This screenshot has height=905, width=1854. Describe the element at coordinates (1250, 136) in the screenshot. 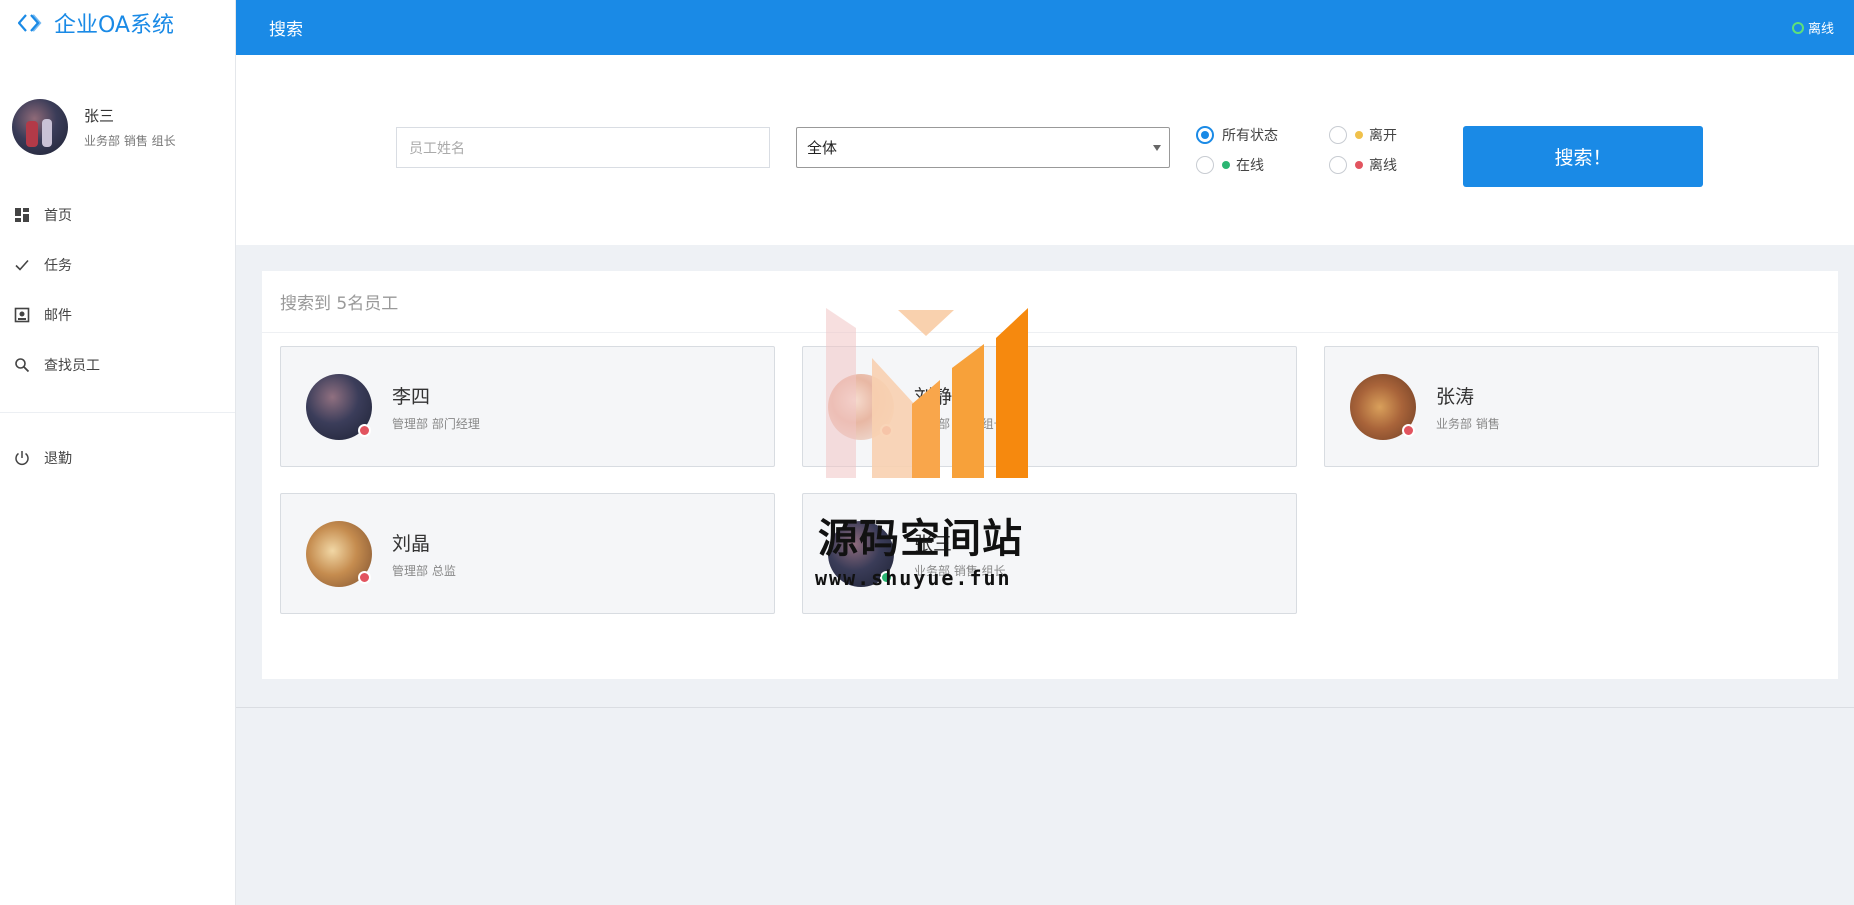

I see `radio-label: 所有状态` at that location.